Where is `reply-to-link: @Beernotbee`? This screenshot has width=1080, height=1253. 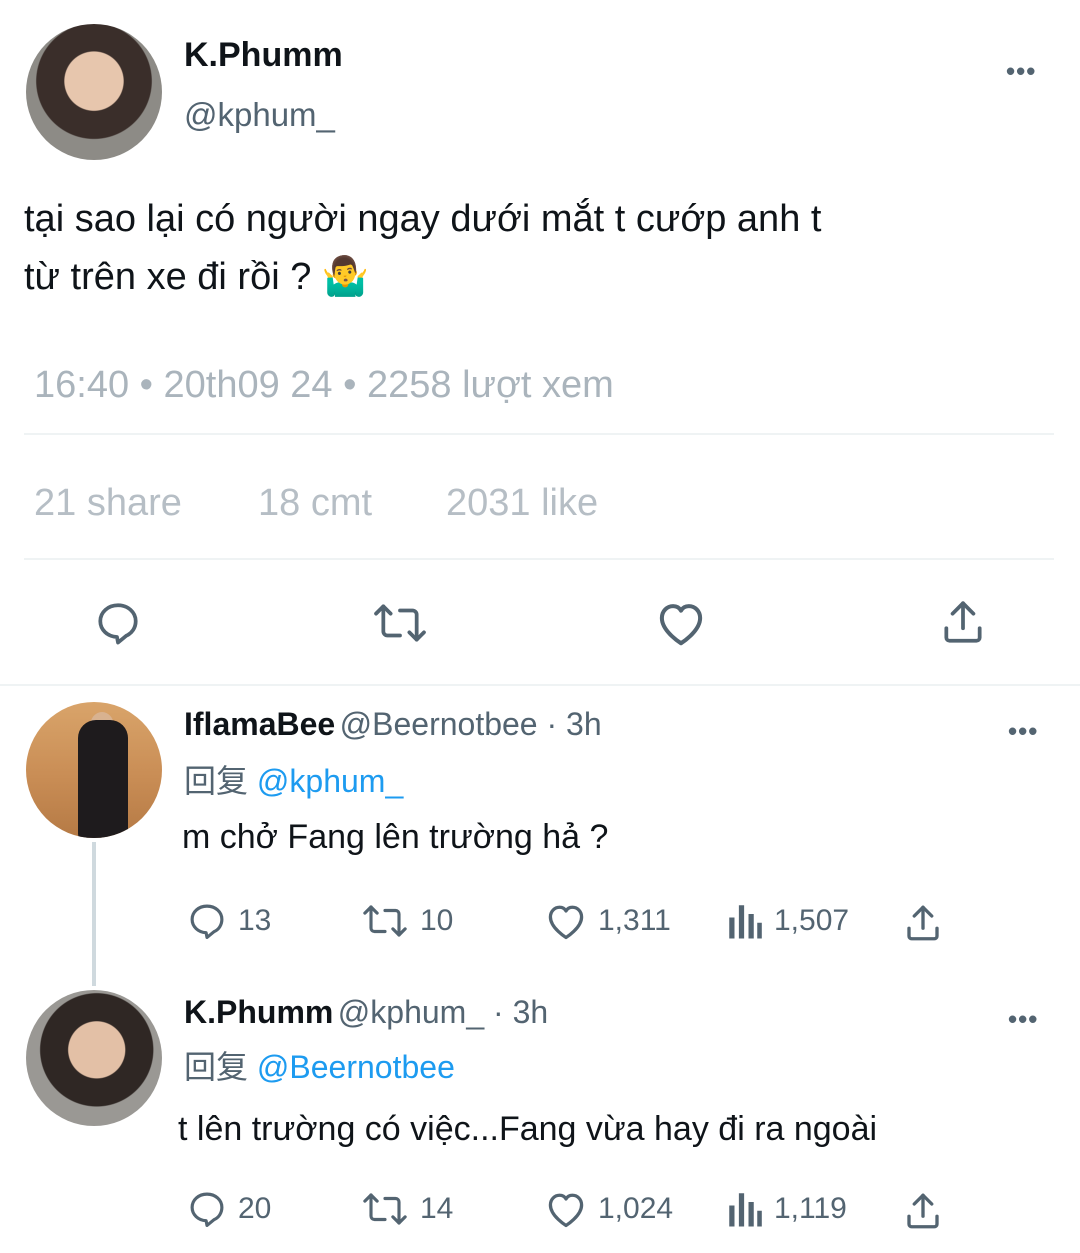 reply-to-link: @Beernotbee is located at coordinates (356, 1067).